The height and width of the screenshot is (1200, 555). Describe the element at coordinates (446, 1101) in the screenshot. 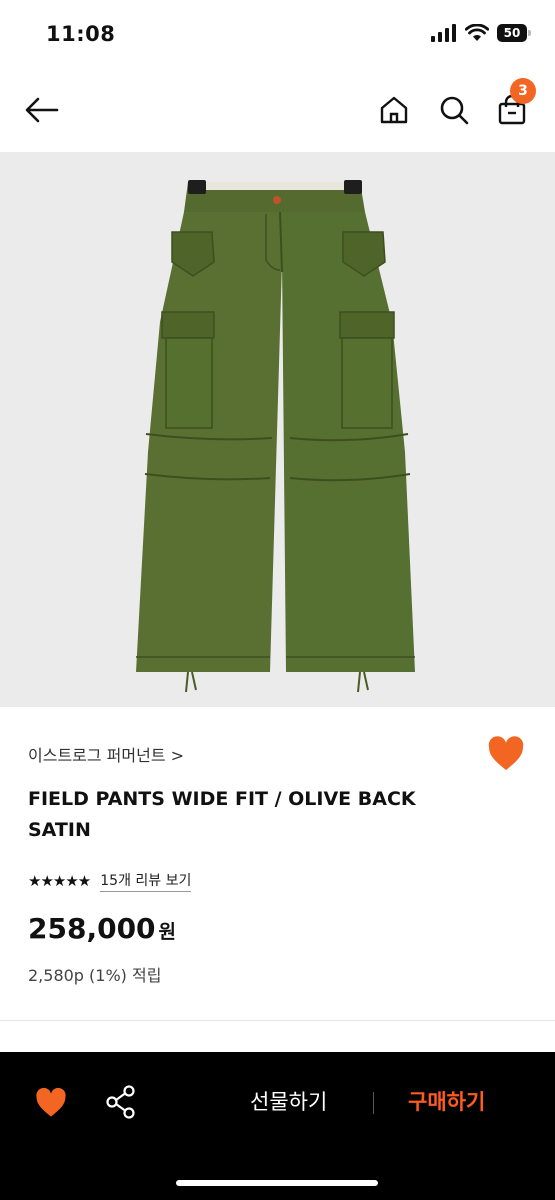

I see `buy-button: 구매하기` at that location.